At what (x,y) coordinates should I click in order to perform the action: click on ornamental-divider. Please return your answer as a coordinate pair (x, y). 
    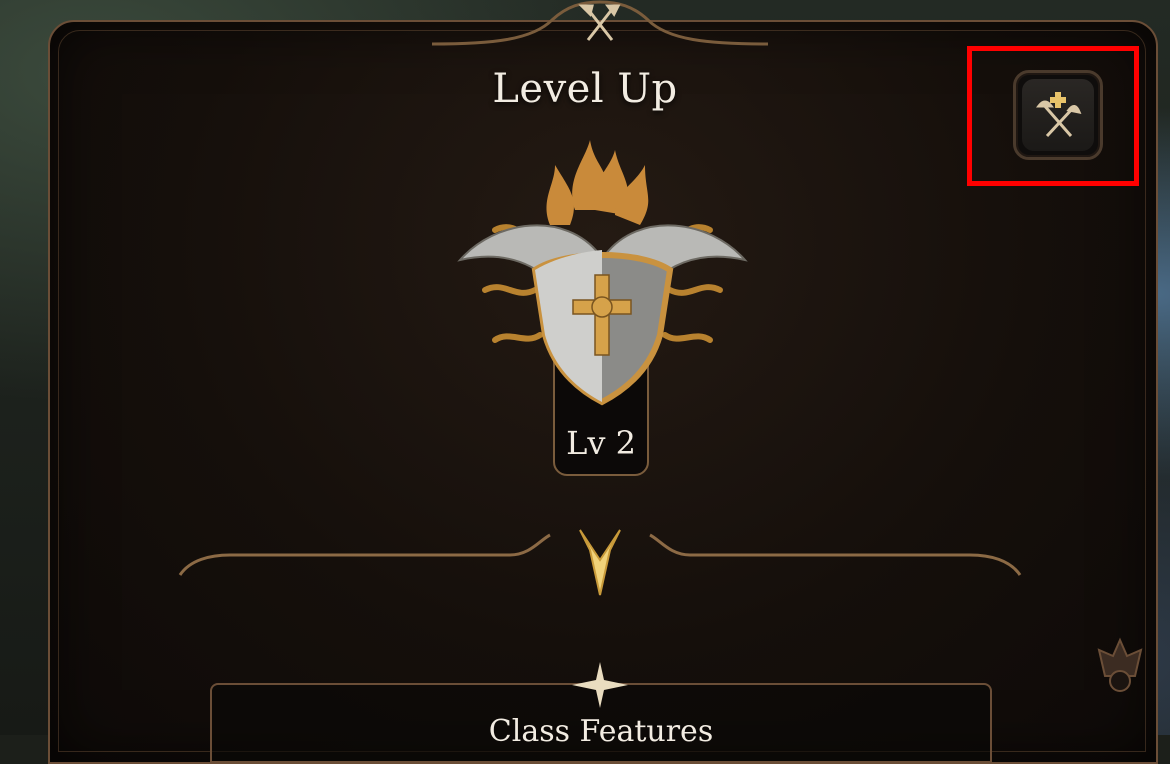
    Looking at the image, I should click on (600, 562).